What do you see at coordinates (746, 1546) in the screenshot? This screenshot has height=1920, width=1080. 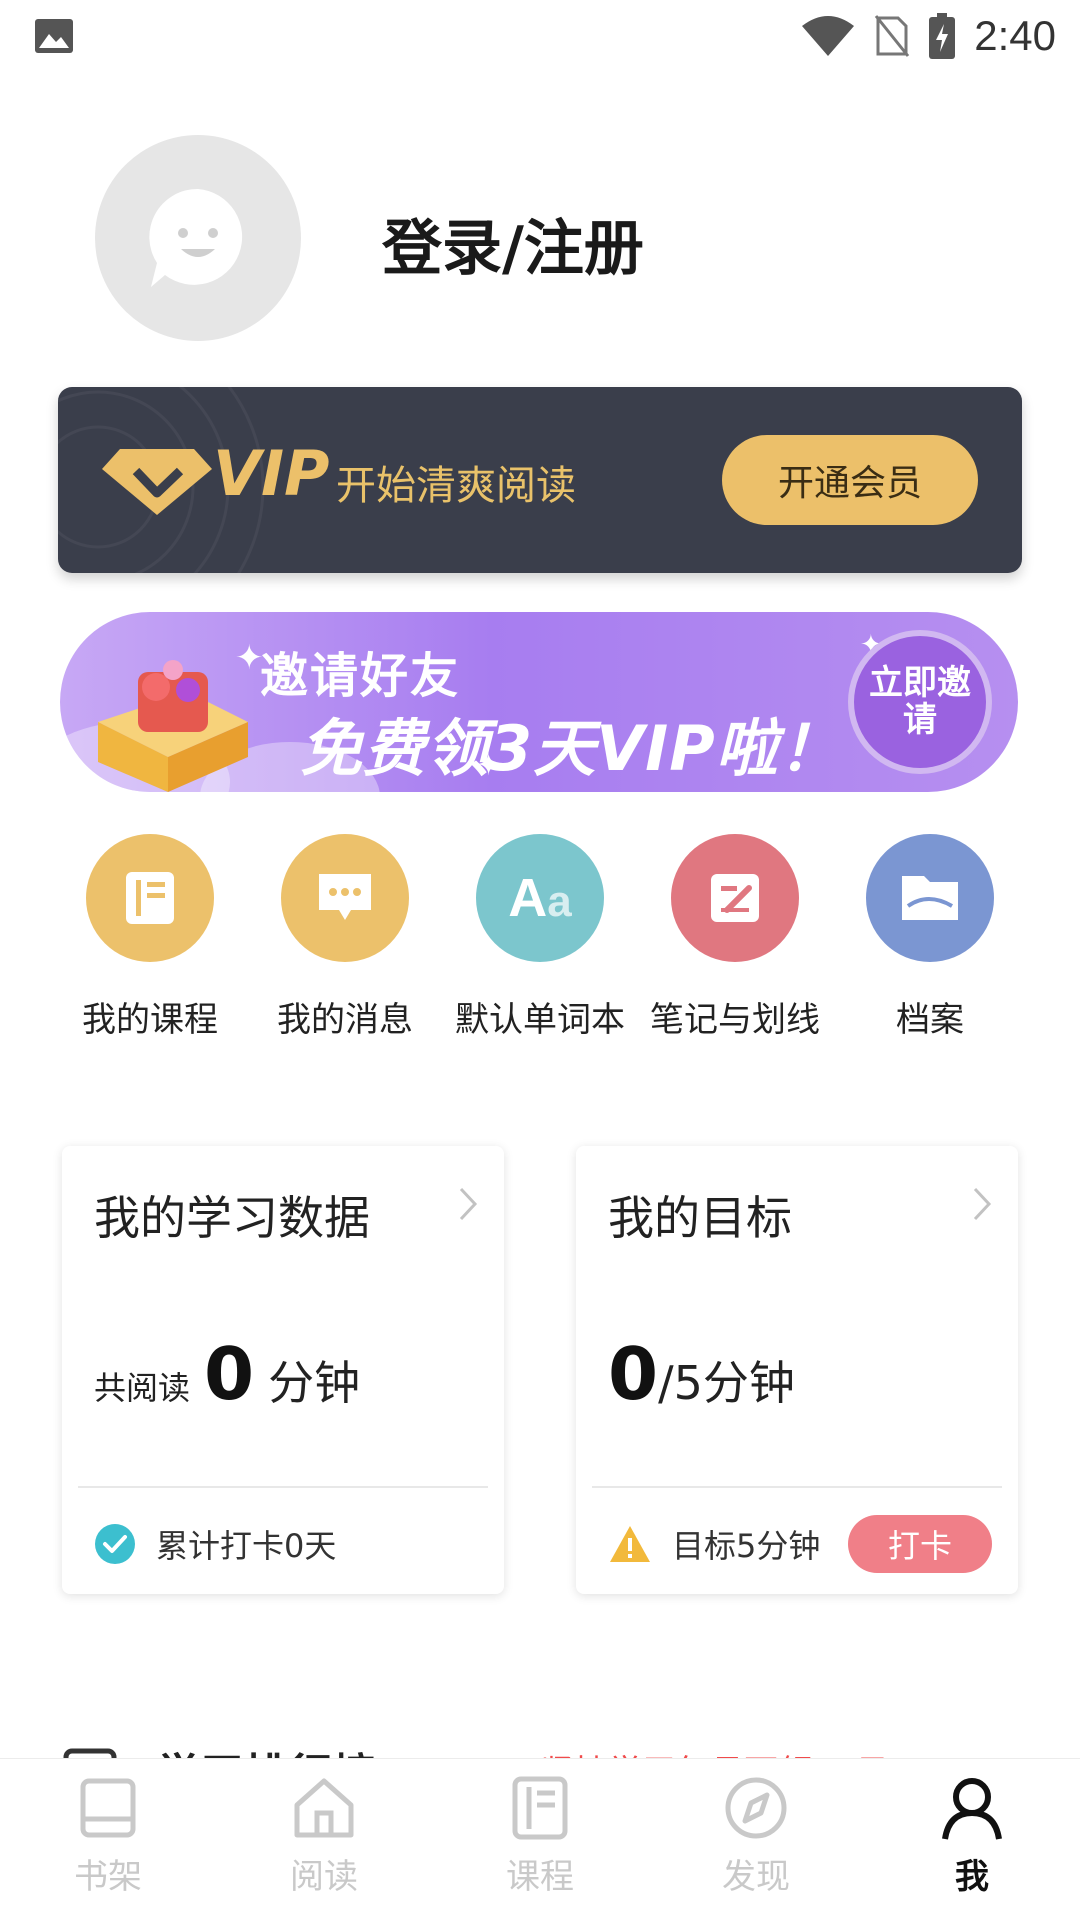 I see `goal-minutes-text: 目标5分钟` at bounding box center [746, 1546].